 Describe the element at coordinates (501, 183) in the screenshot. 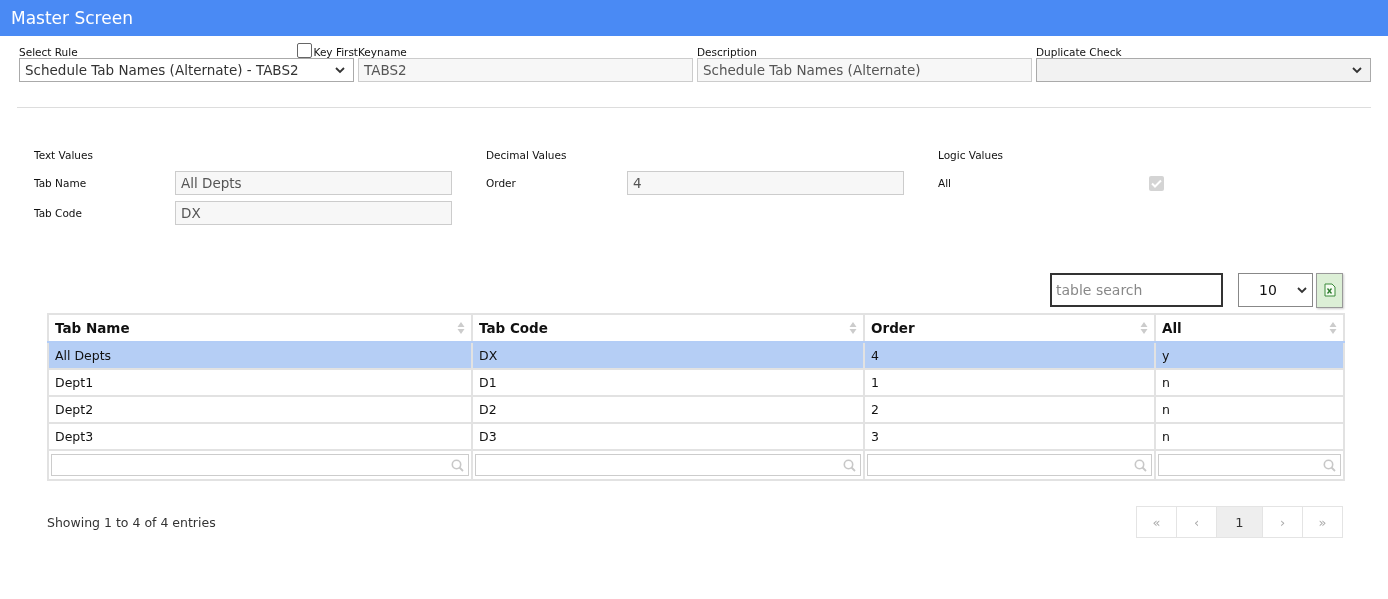

I see `field-label: Order` at that location.